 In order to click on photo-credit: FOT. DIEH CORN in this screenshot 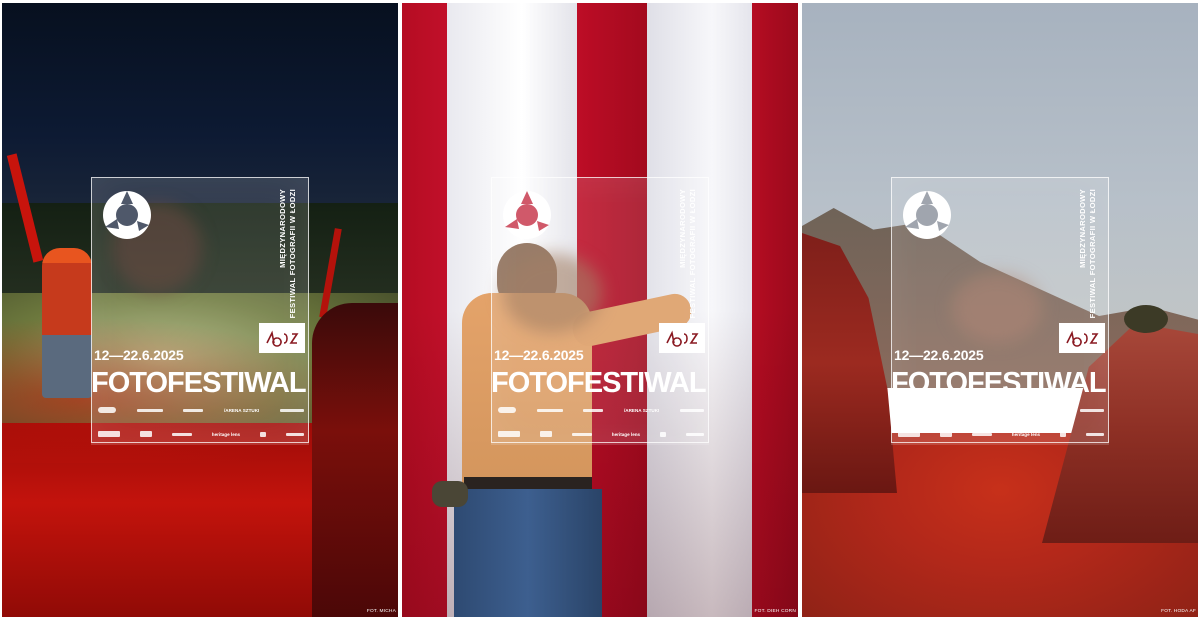, I will do `click(775, 611)`.